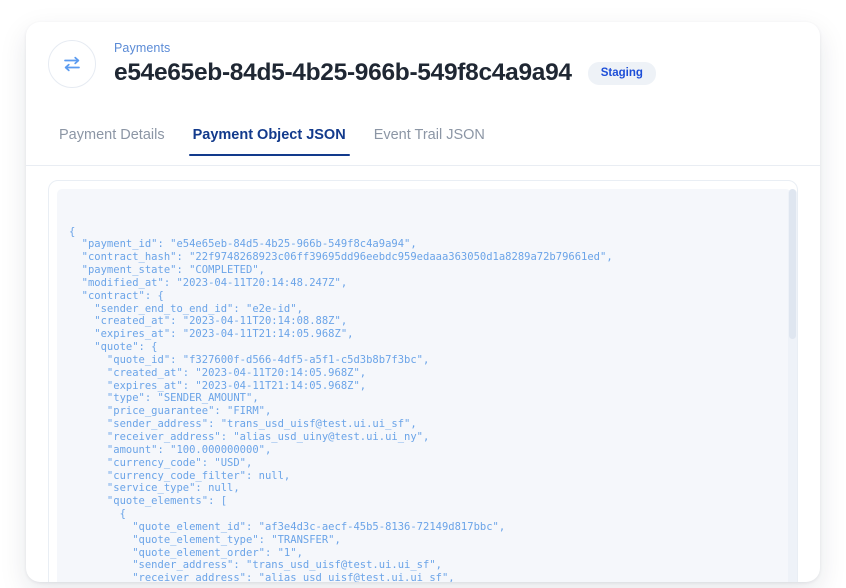 The image size is (846, 588). What do you see at coordinates (429, 141) in the screenshot?
I see `tab-event-trail-json: Event Trail JSON` at bounding box center [429, 141].